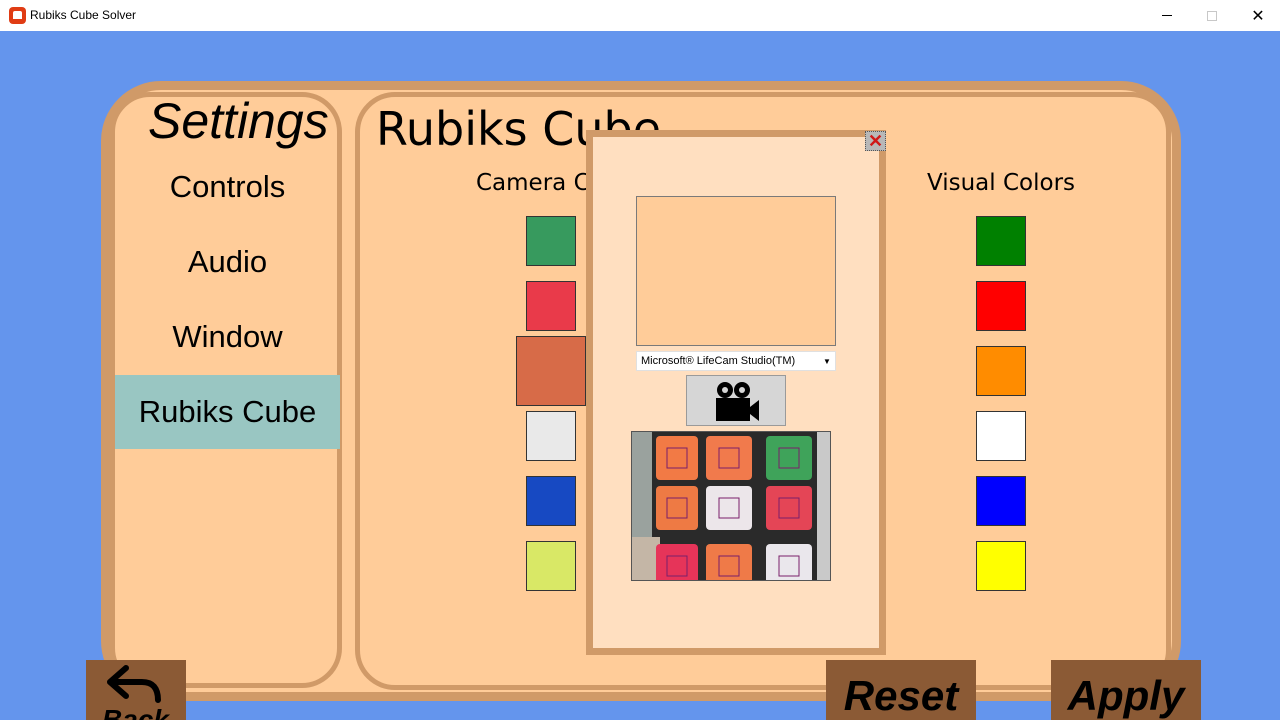 The image size is (1280, 720). Describe the element at coordinates (551, 371) in the screenshot. I see `camera-color-swatch-orange` at that location.